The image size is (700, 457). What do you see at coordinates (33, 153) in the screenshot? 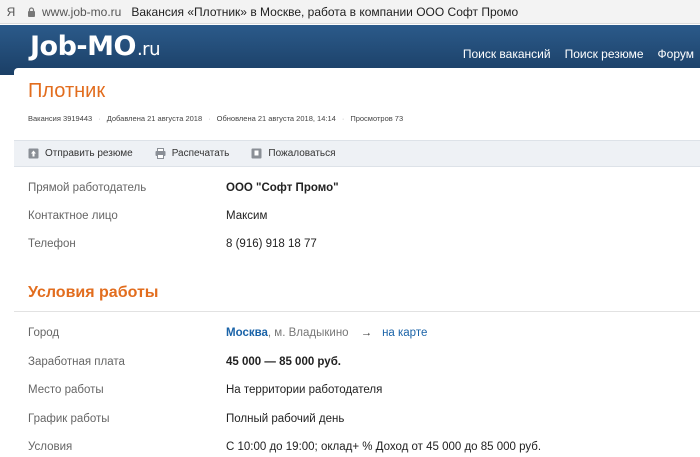
I see `upload-icon` at bounding box center [33, 153].